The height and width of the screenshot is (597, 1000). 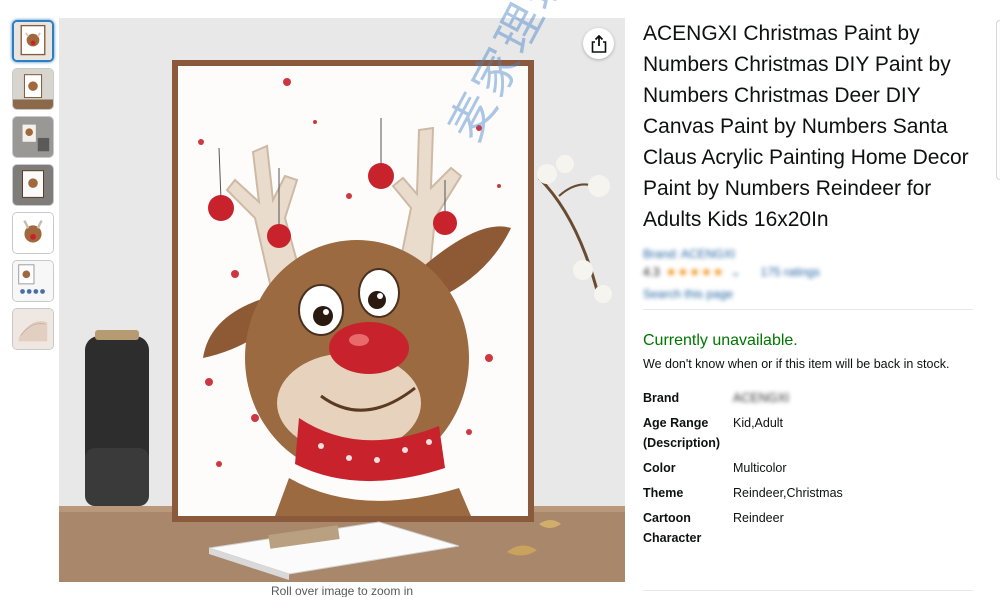 What do you see at coordinates (682, 433) in the screenshot?
I see `spec-key: Age Range (Description)` at bounding box center [682, 433].